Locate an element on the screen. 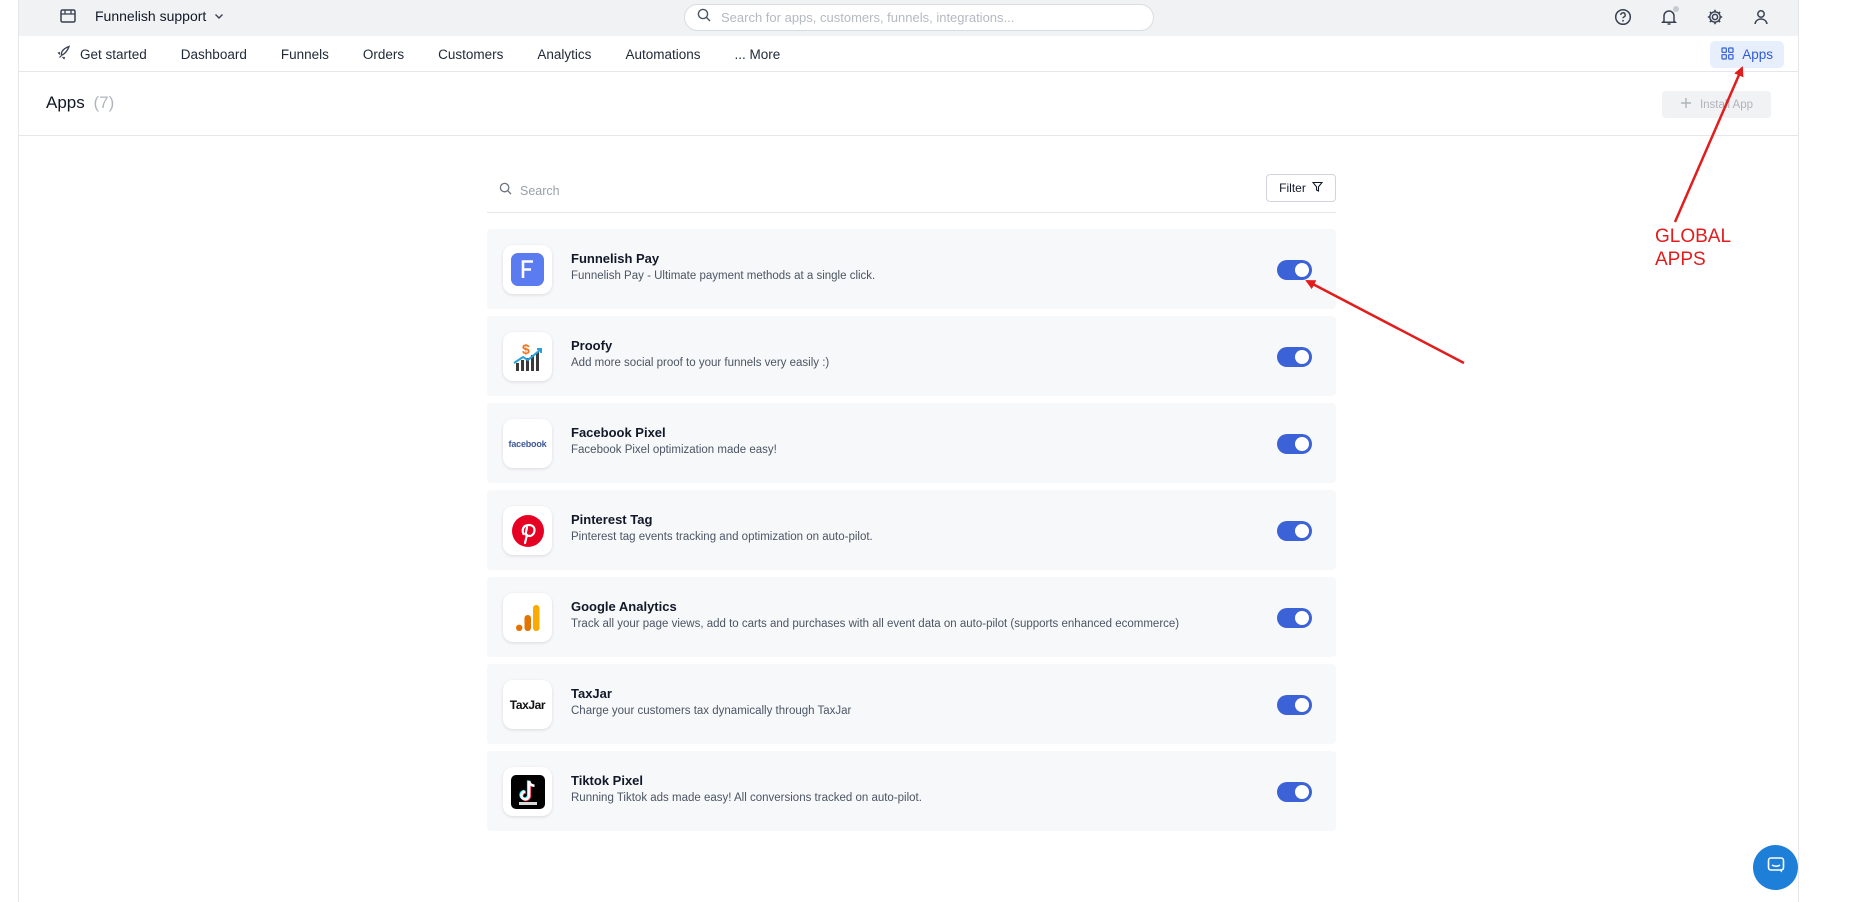  nav-item-dashboard: Dashboard is located at coordinates (214, 54).